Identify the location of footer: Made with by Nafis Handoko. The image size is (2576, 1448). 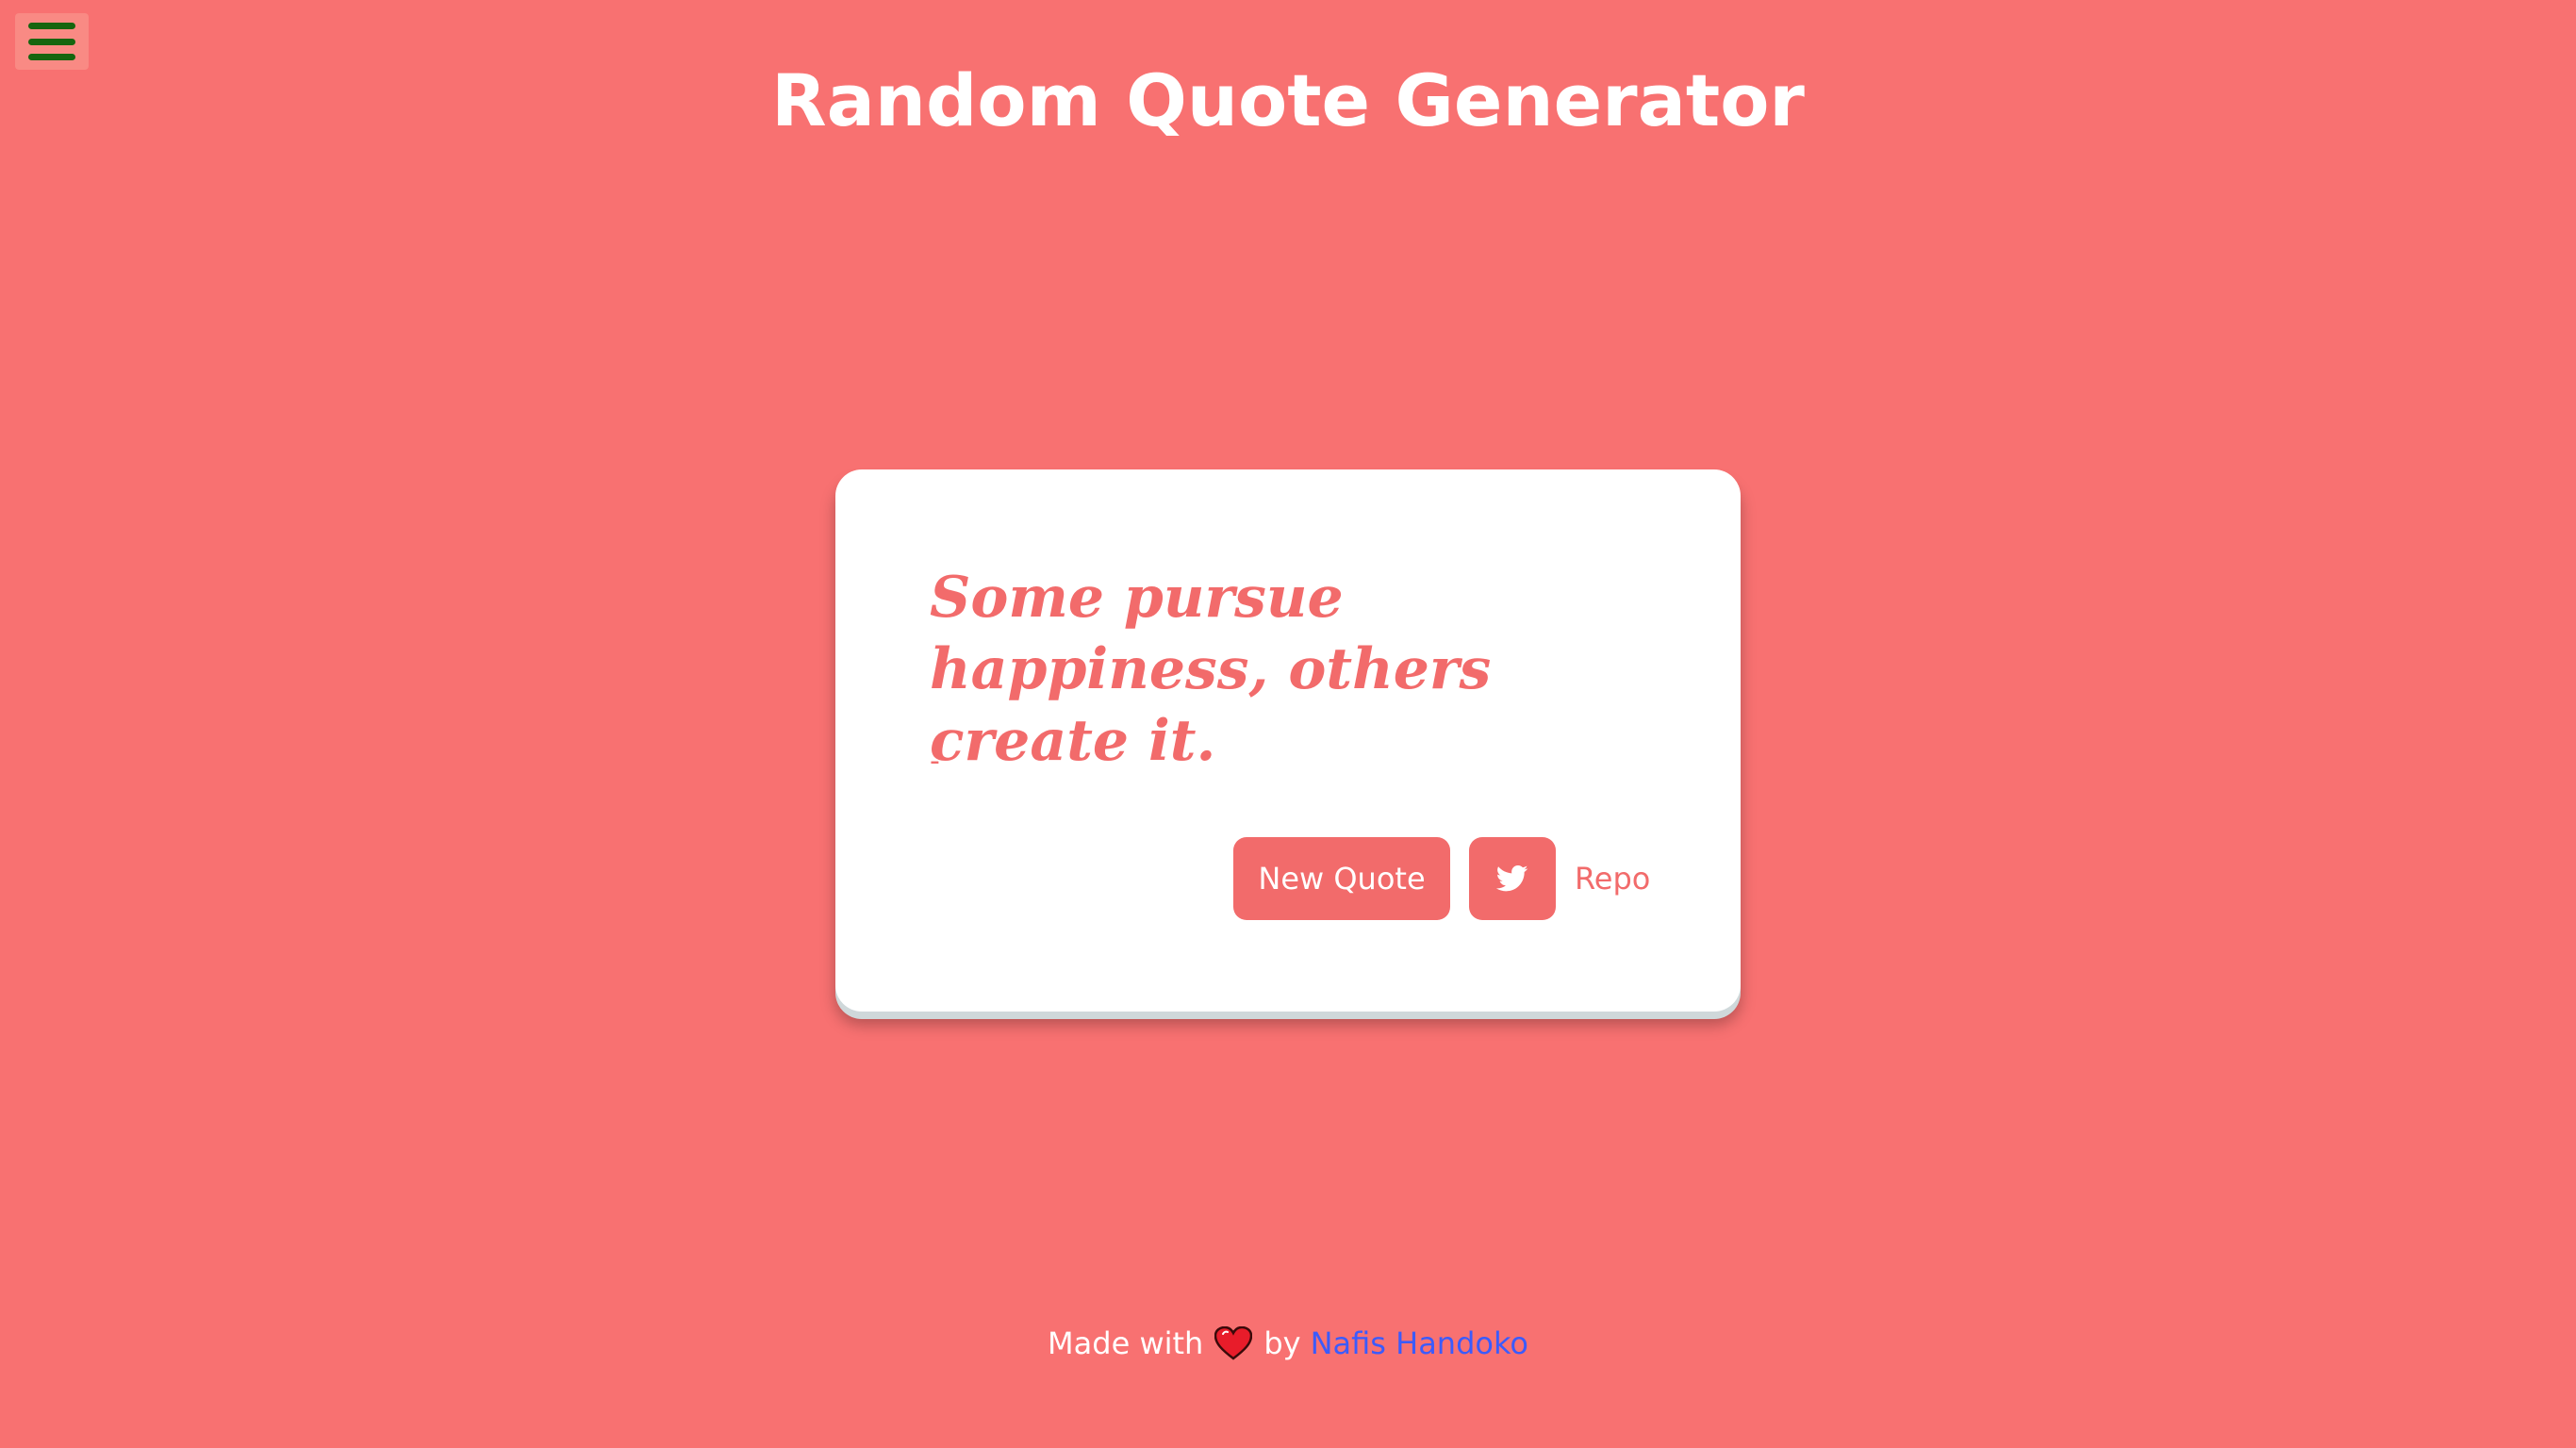
(1288, 1343).